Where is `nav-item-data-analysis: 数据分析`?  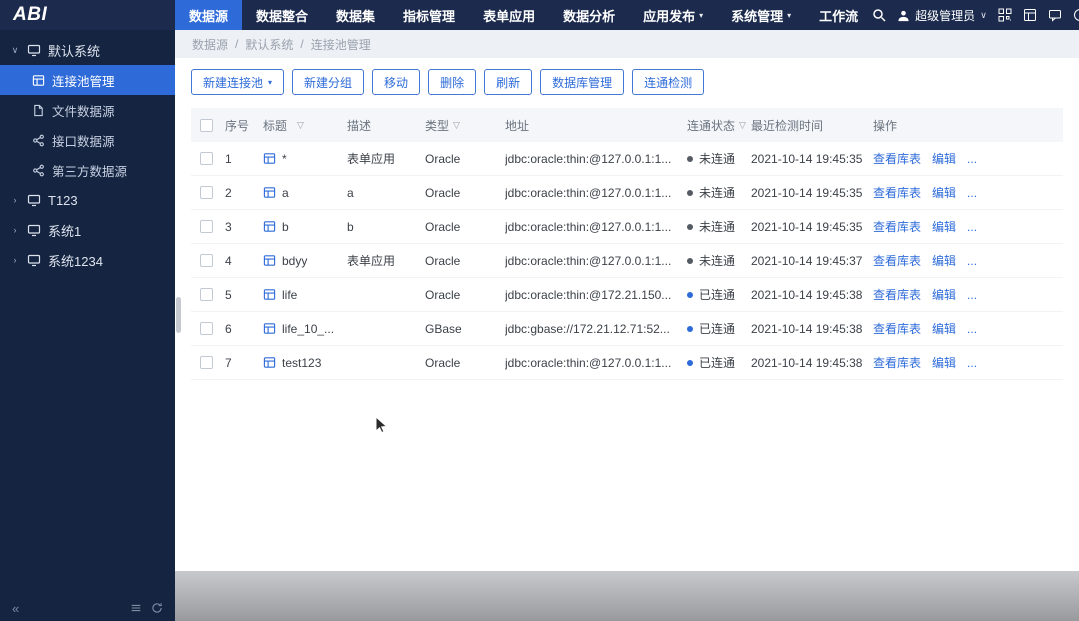 nav-item-data-analysis: 数据分析 is located at coordinates (589, 15).